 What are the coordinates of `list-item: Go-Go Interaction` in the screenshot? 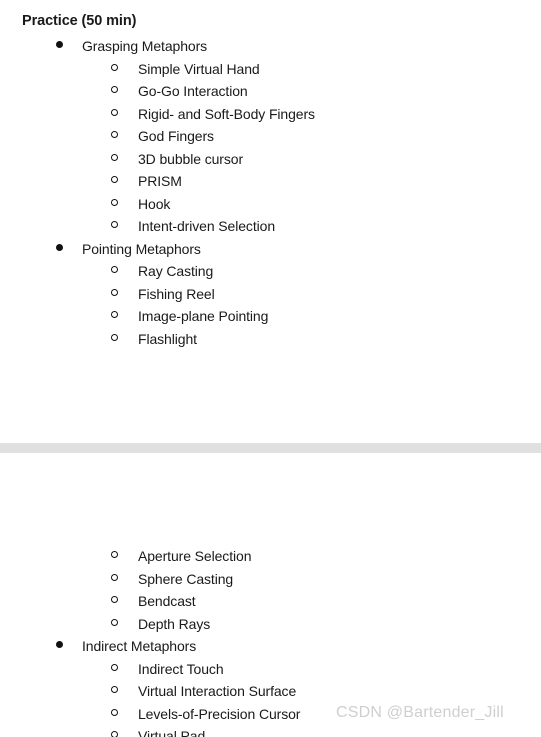 It's located at (270, 91).